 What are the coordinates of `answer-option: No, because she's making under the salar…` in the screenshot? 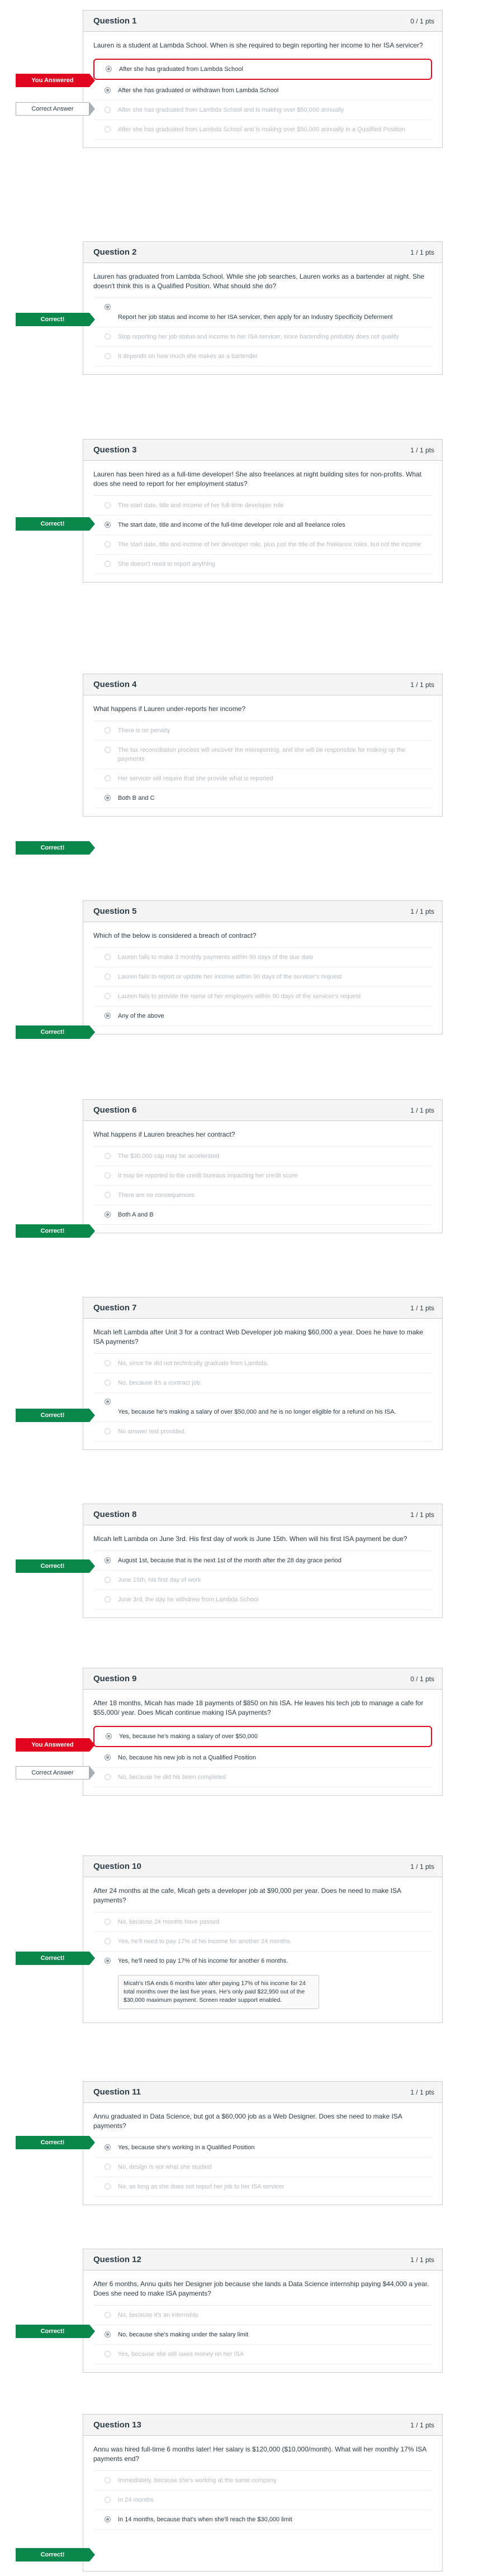 It's located at (262, 2335).